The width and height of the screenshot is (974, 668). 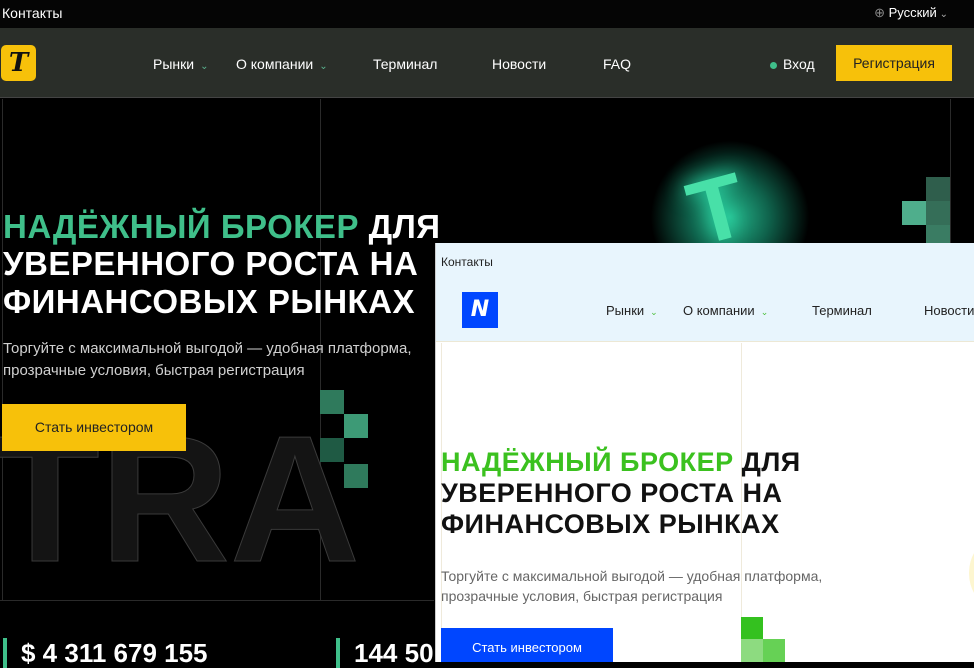 I want to click on stat-value: $ 4 311 679 155, so click(x=105, y=653).